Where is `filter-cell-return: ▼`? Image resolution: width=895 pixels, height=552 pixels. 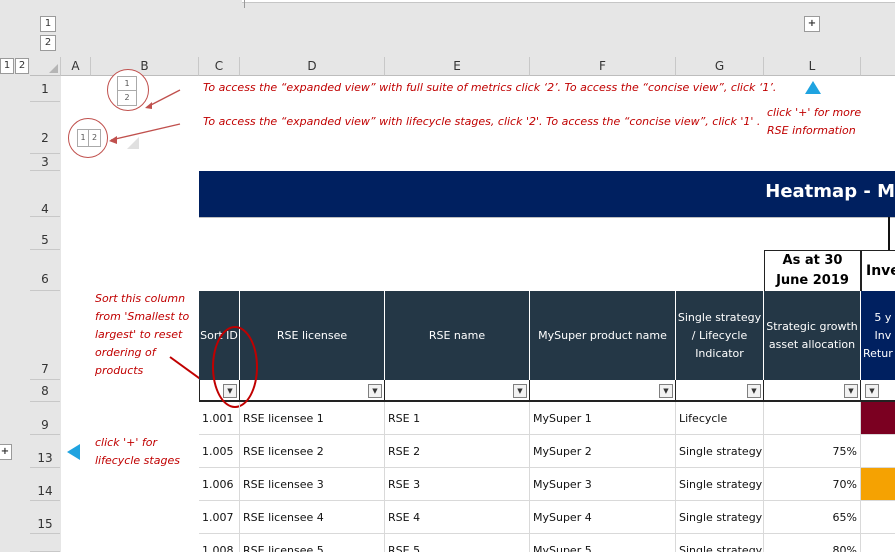 filter-cell-return: ▼ is located at coordinates (878, 391).